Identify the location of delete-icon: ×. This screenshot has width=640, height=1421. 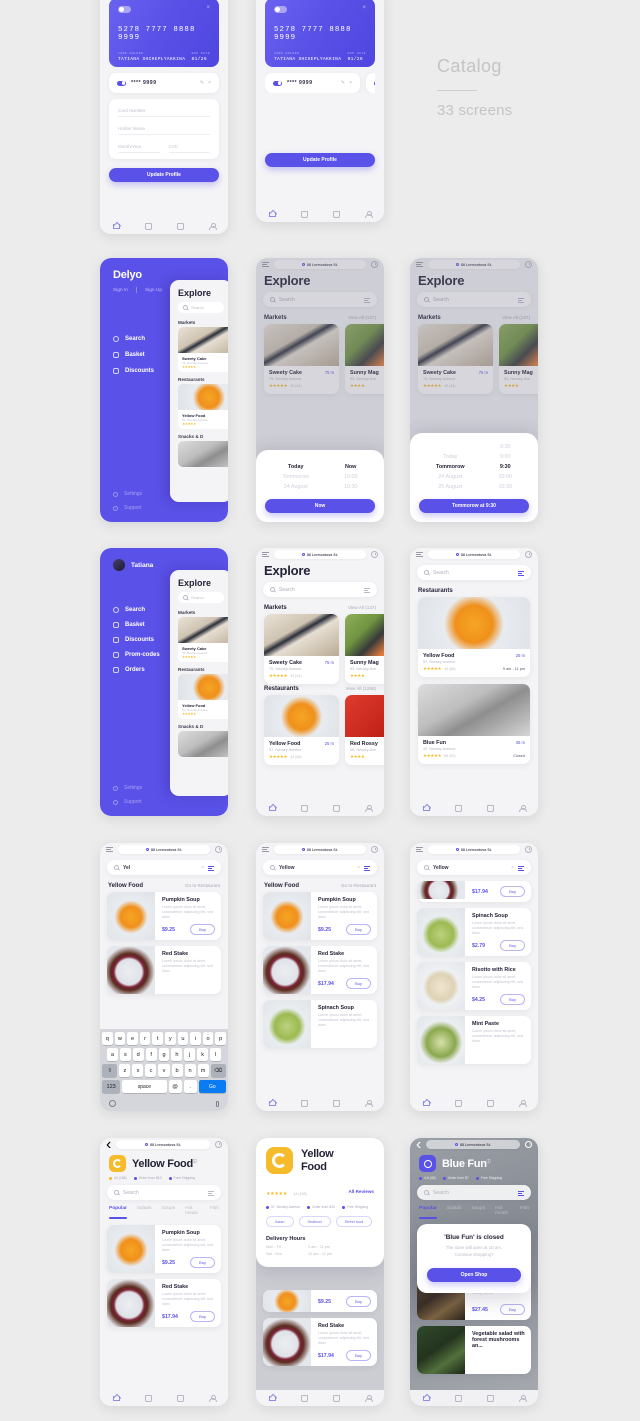
(350, 83).